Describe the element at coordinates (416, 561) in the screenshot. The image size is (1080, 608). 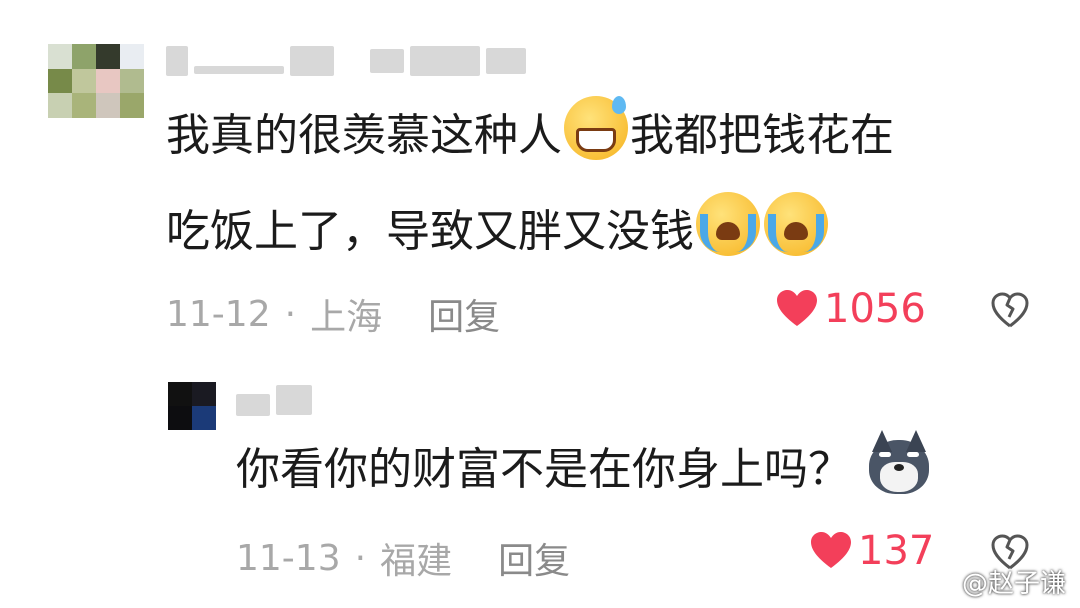
I see `comment-location: 福建` at that location.